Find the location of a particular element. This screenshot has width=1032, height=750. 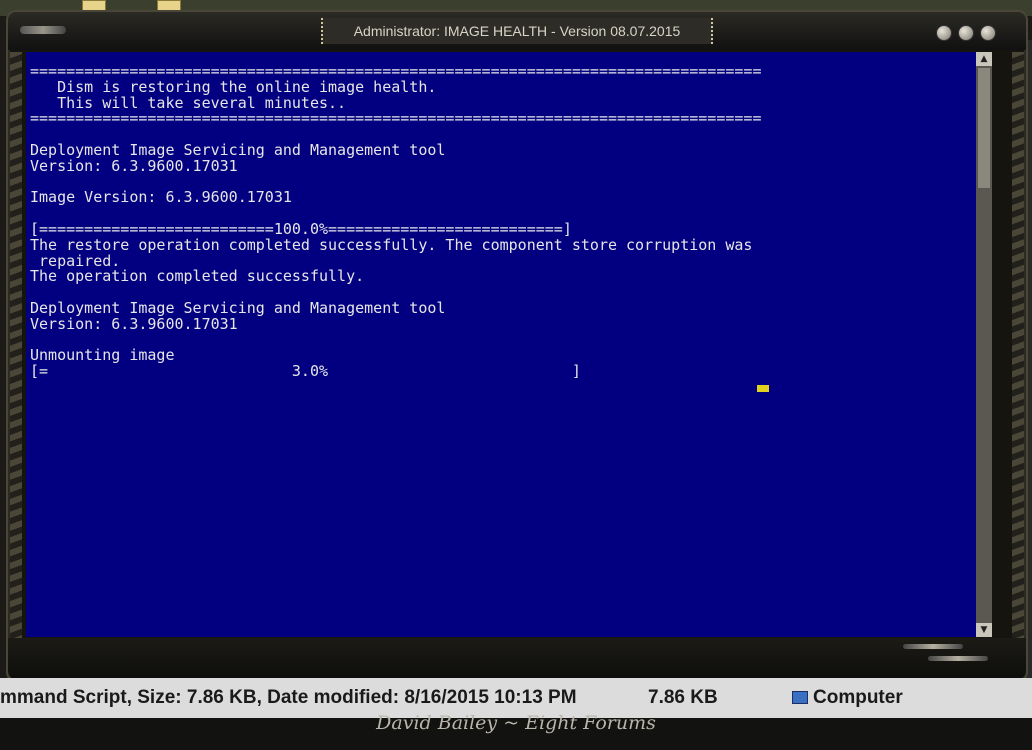

close-button is located at coordinates (988, 33).